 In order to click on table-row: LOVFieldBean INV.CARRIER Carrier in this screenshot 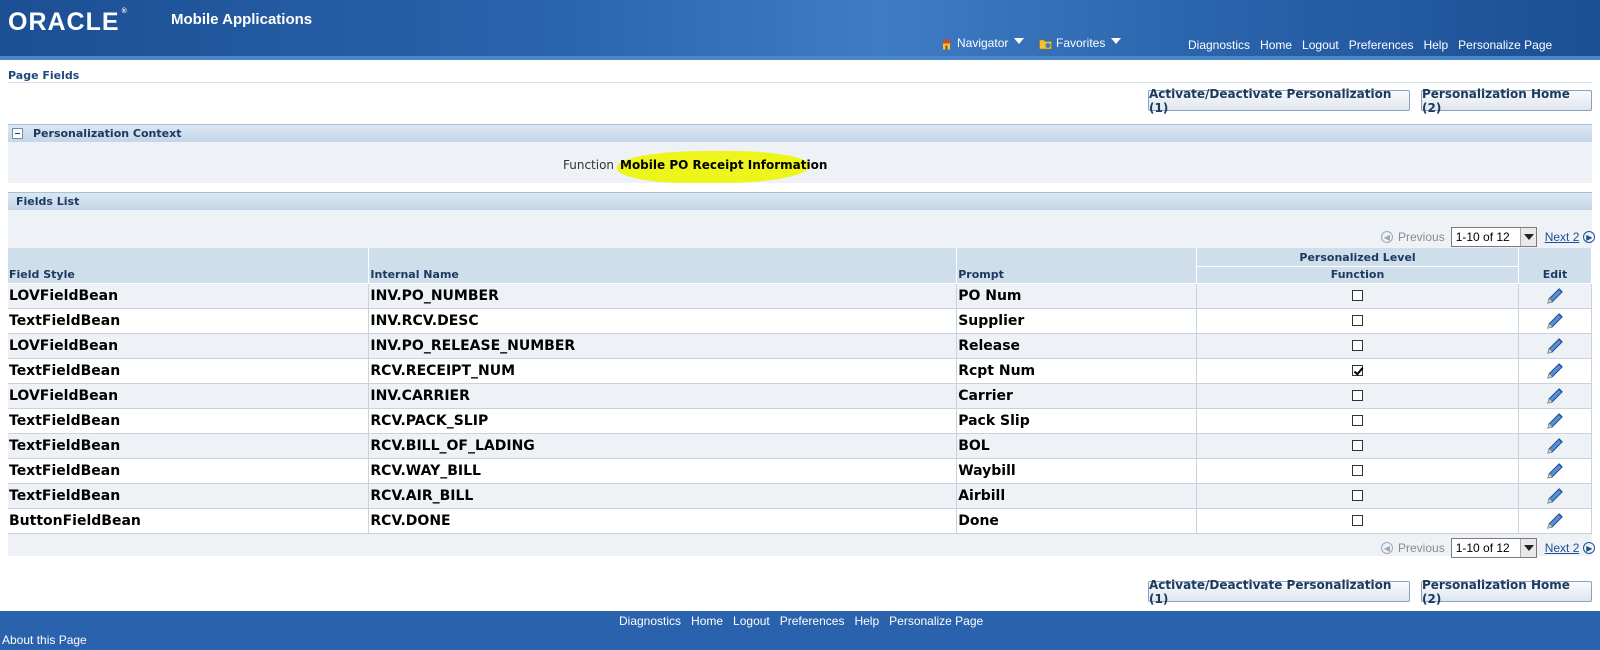, I will do `click(800, 396)`.